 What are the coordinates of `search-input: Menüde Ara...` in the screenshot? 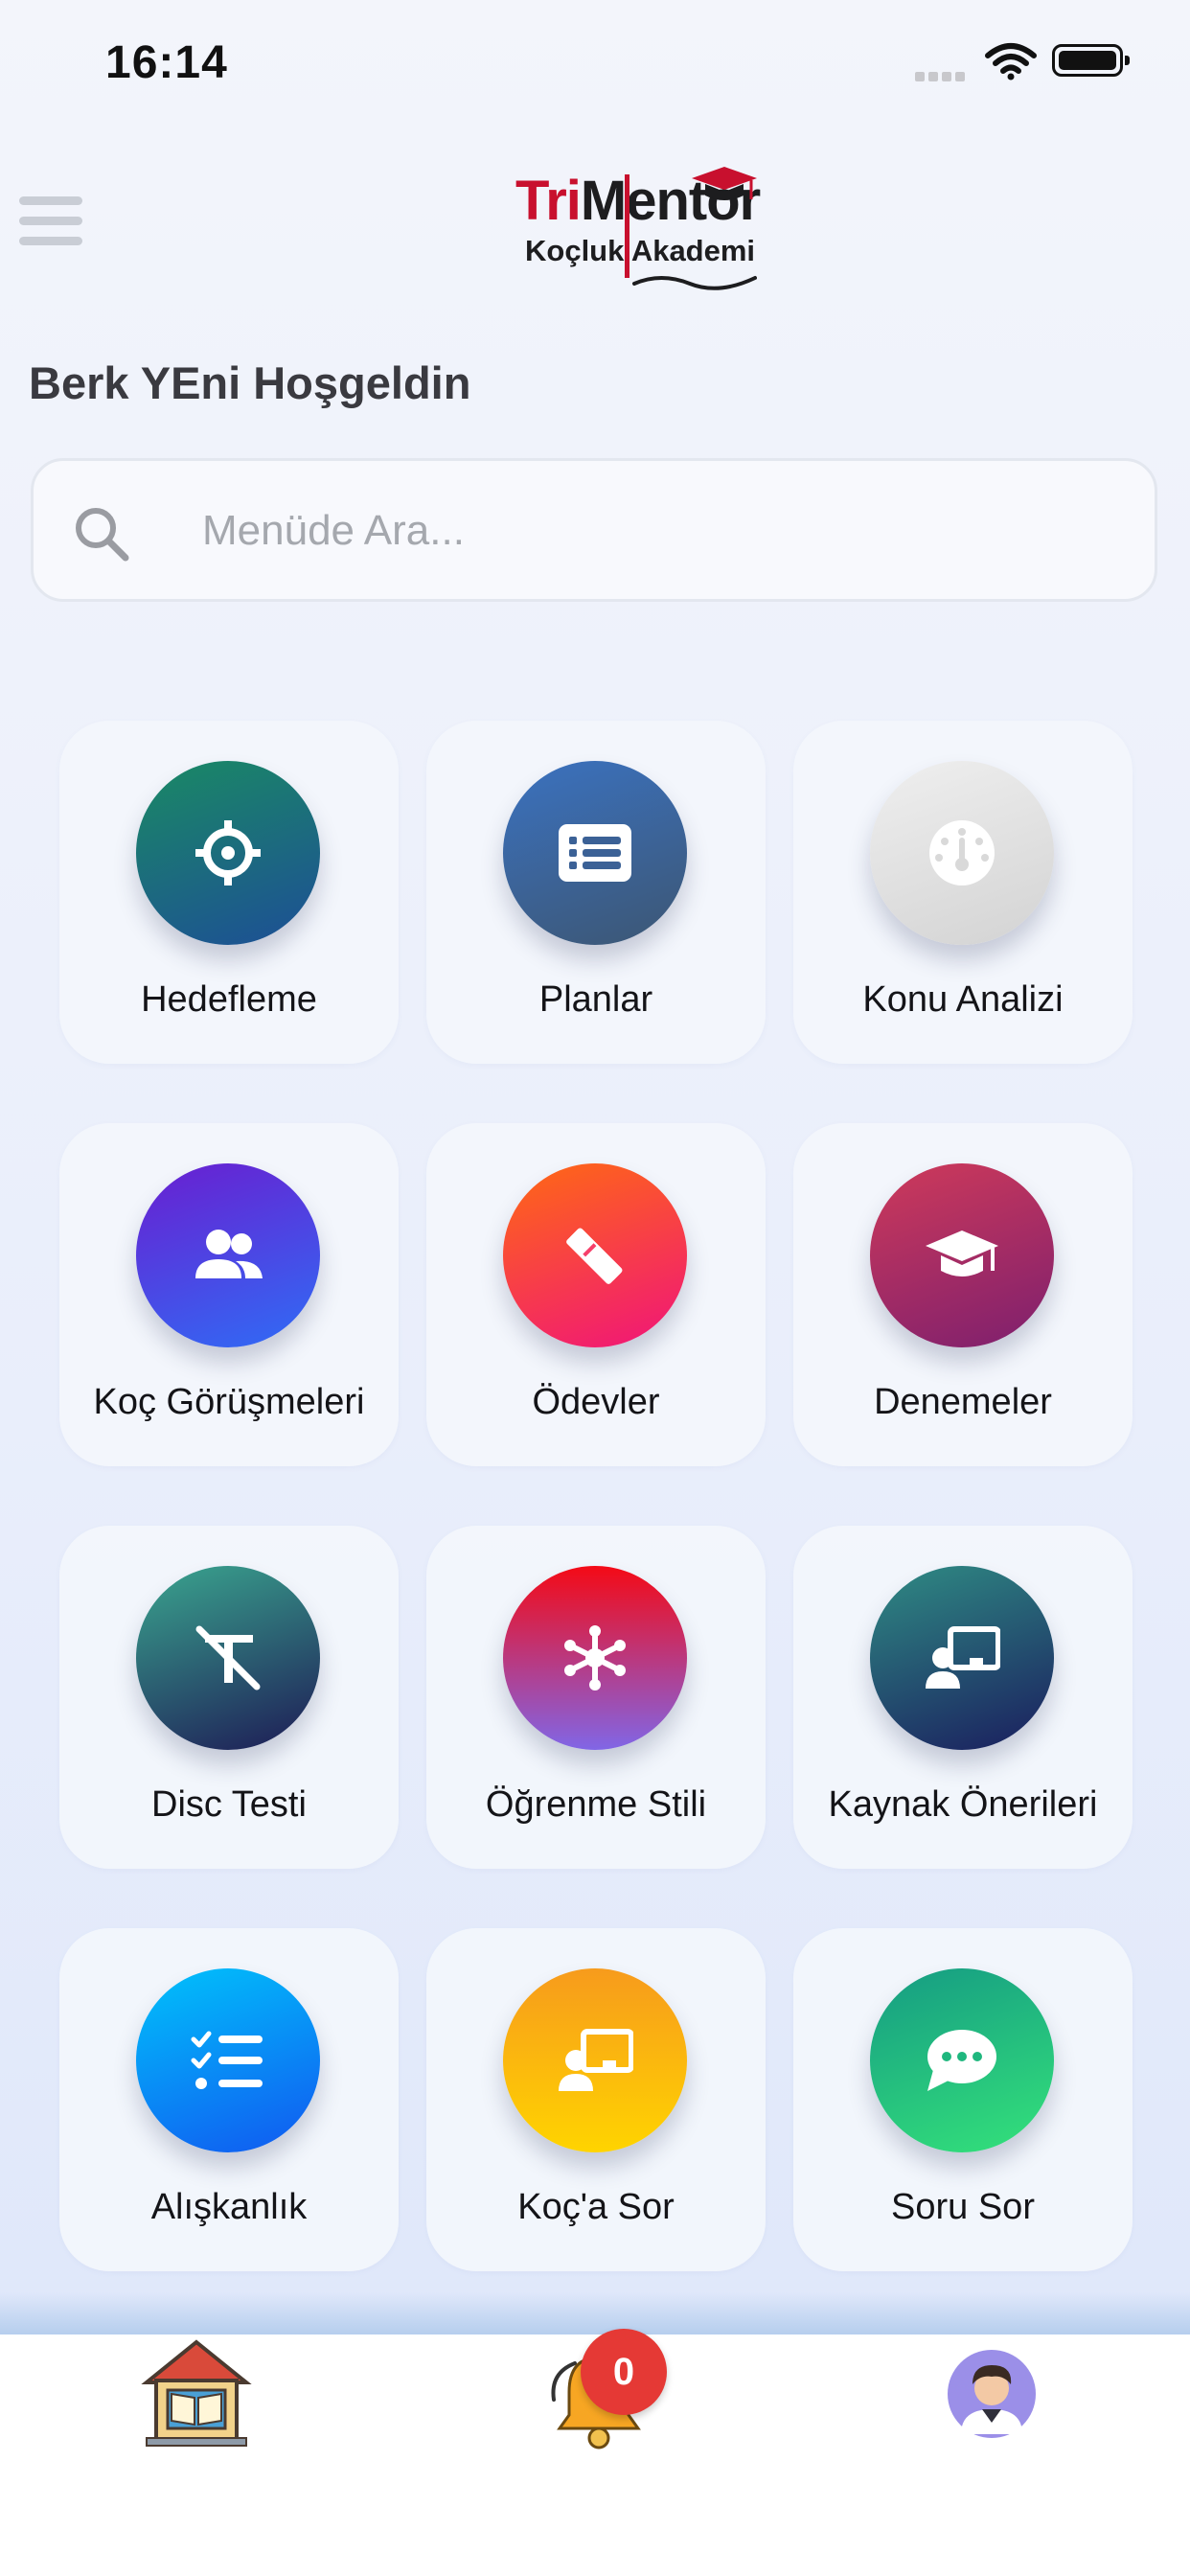 It's located at (594, 530).